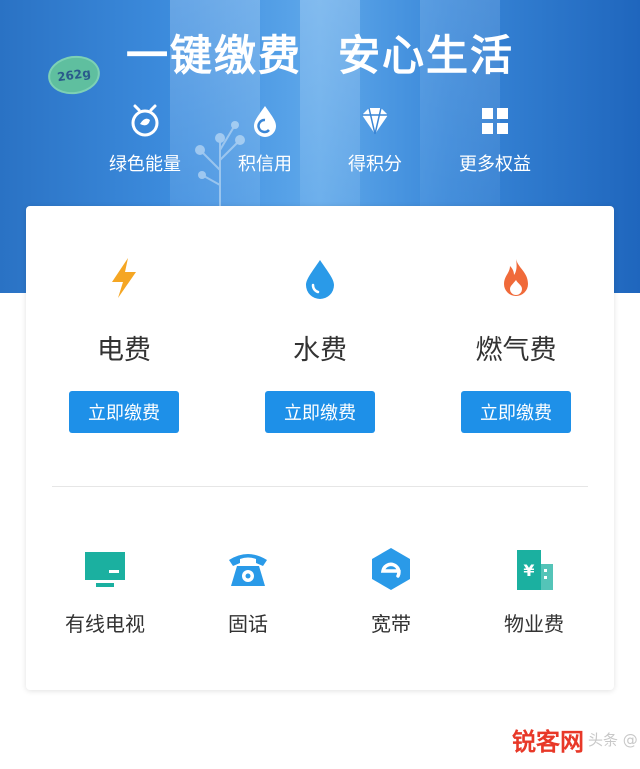  I want to click on service-cable-tv: 有线电视, so click(105, 591).